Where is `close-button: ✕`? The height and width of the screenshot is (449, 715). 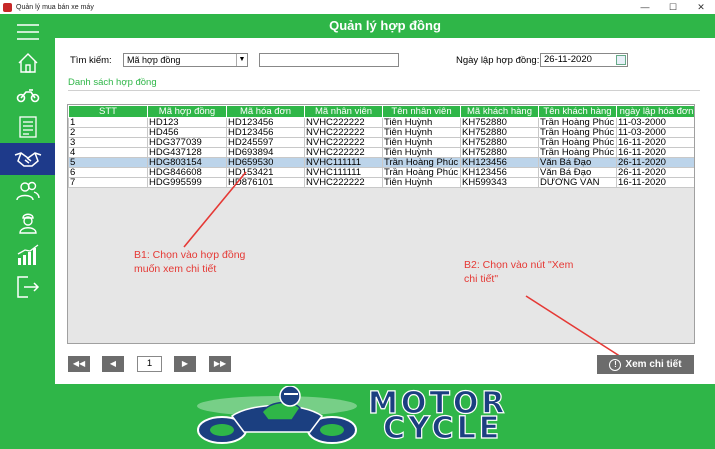
close-button: ✕ is located at coordinates (701, 7).